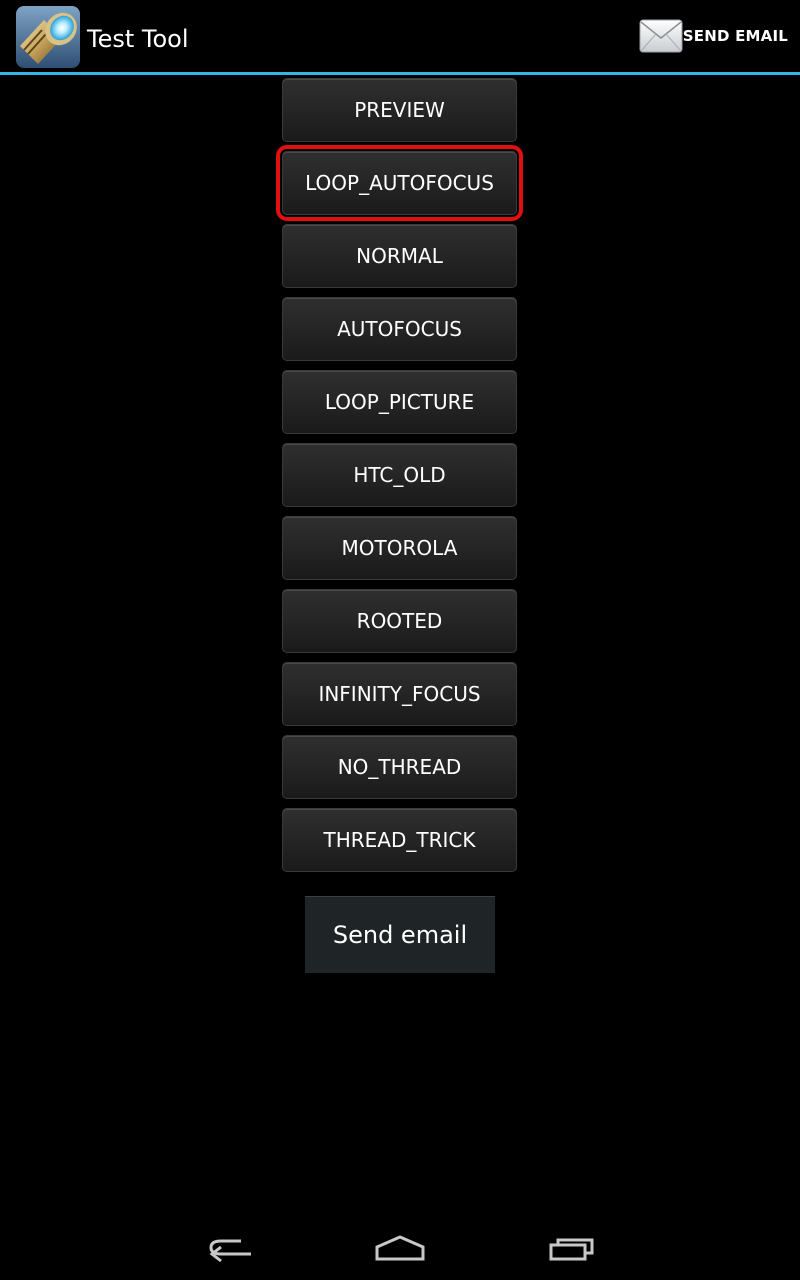  I want to click on send-email-action-label: SEND EMAIL, so click(735, 36).